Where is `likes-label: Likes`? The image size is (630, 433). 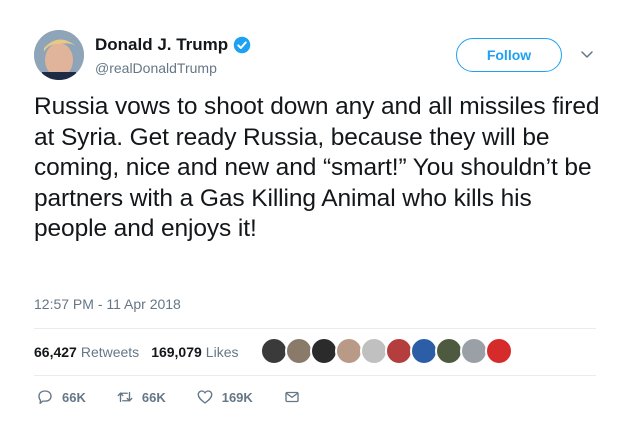
likes-label: Likes is located at coordinates (222, 352).